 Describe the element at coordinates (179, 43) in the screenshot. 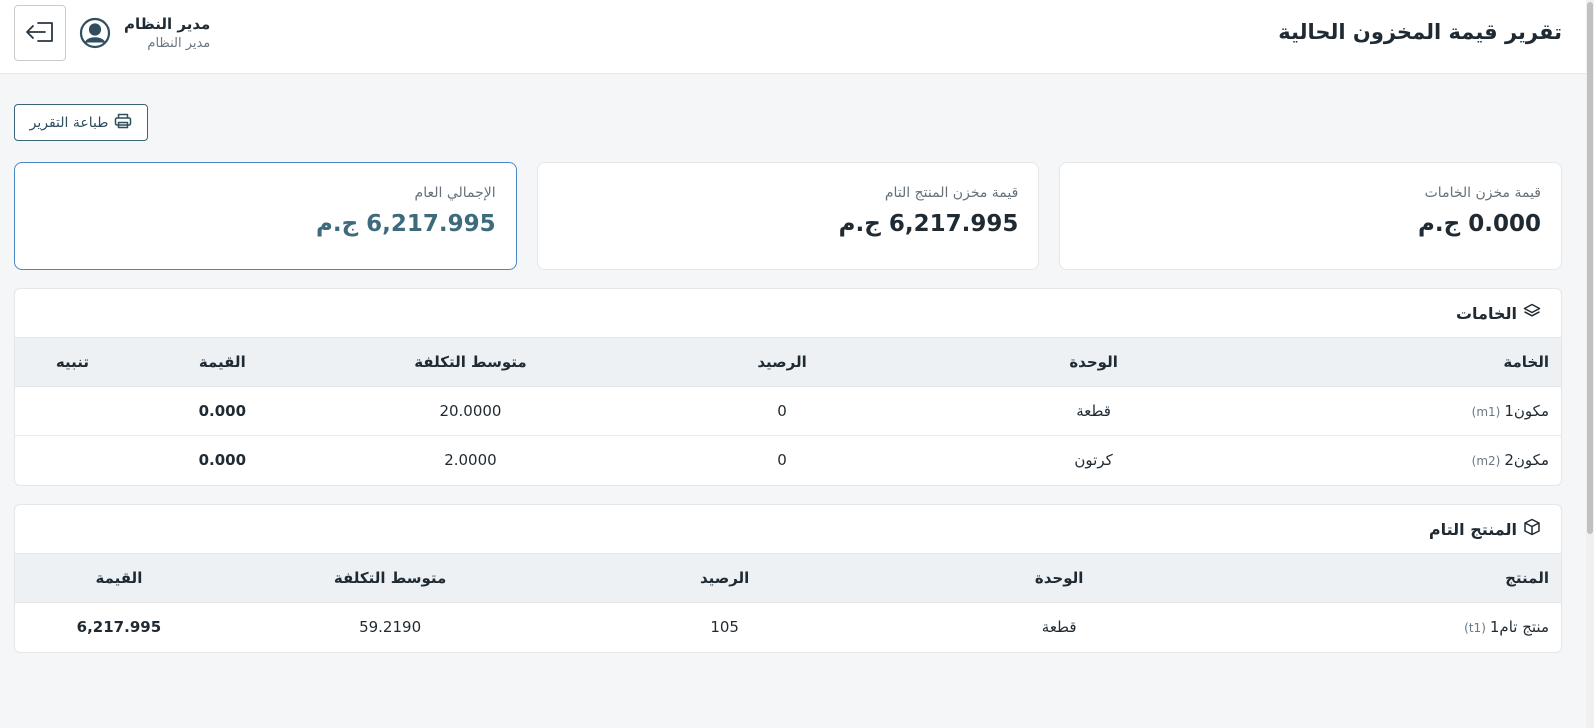

I see `user-role: مدير النظام` at that location.